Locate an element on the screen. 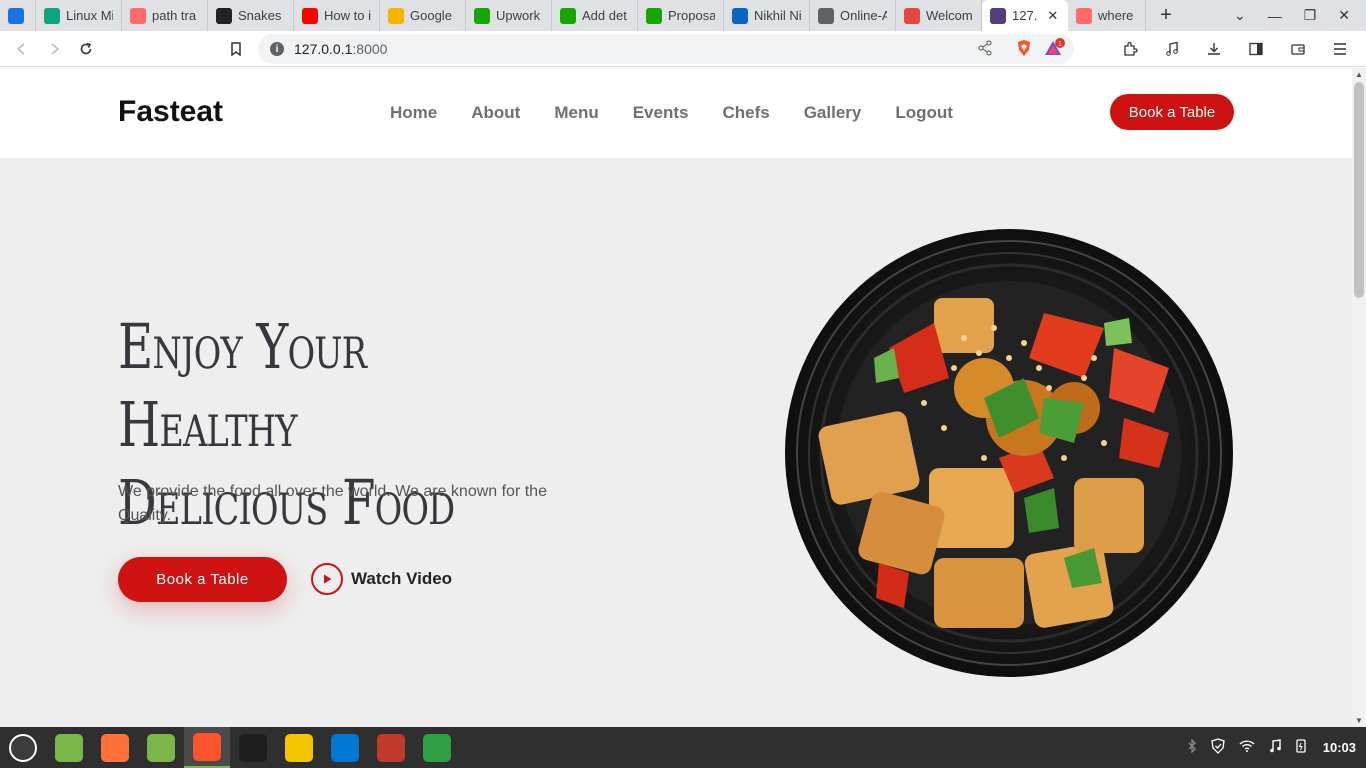  browser-tab: Snakes a is located at coordinates (251, 15).